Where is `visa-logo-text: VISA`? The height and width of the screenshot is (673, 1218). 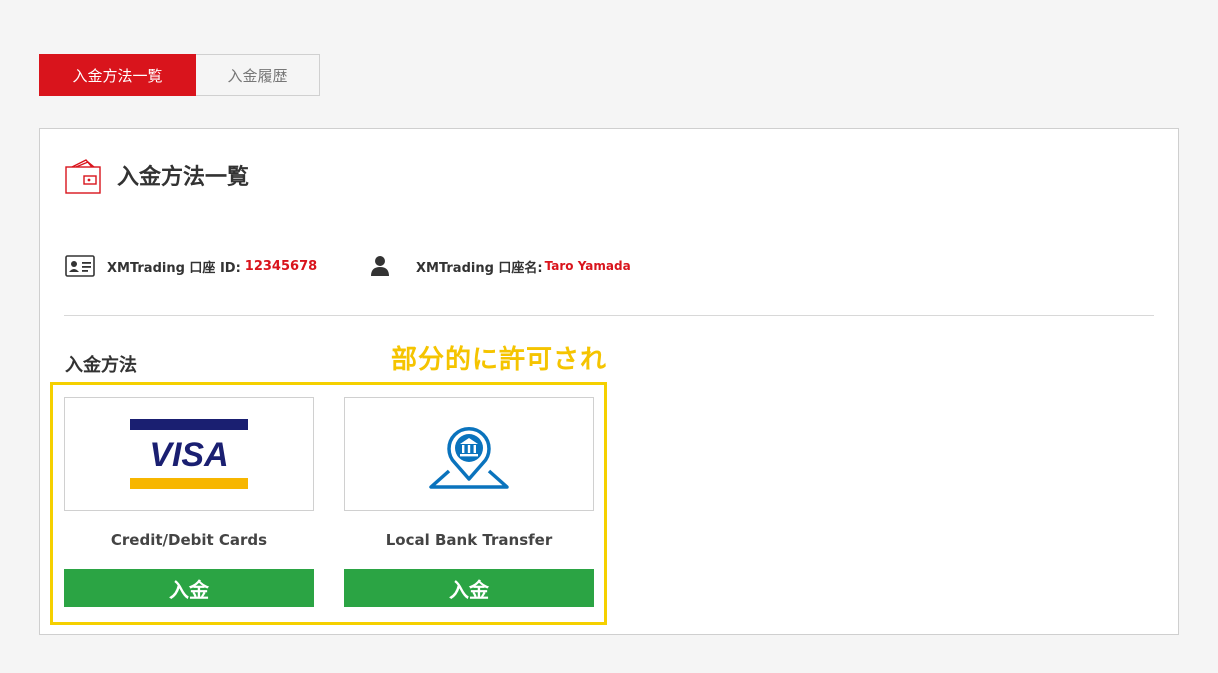 visa-logo-text: VISA is located at coordinates (188, 455).